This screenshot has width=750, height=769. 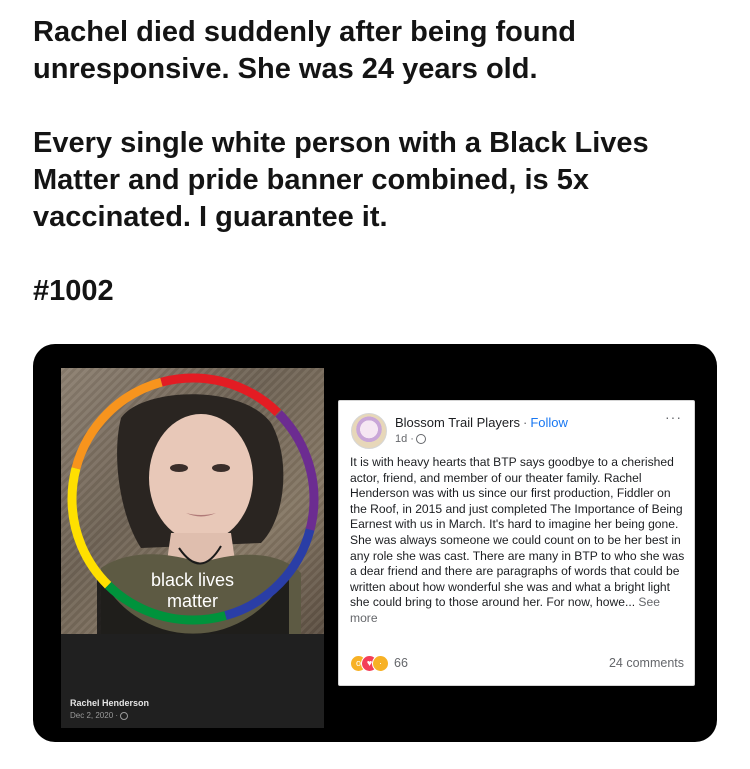 I want to click on post-time: 1d ·, so click(x=410, y=439).